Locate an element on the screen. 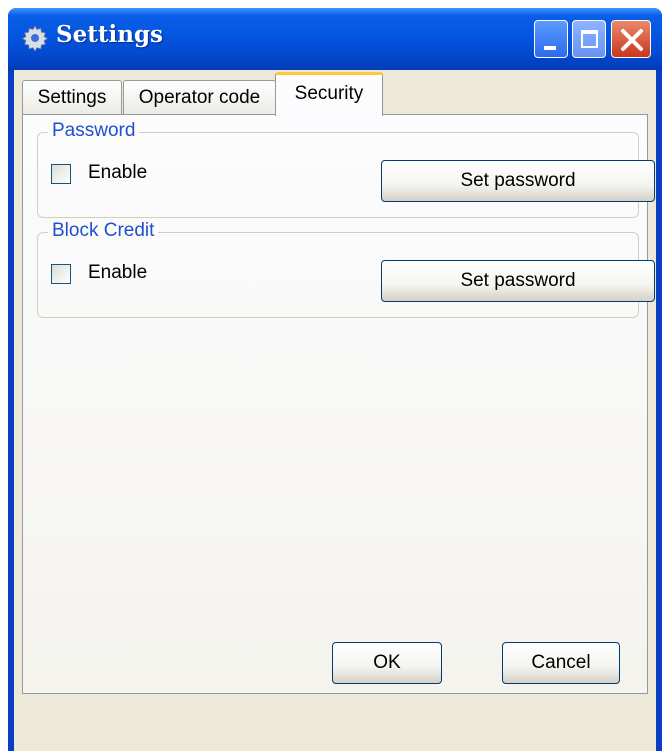 Image resolution: width=662 pixels, height=751 pixels. cancel-button: Cancel is located at coordinates (561, 663).